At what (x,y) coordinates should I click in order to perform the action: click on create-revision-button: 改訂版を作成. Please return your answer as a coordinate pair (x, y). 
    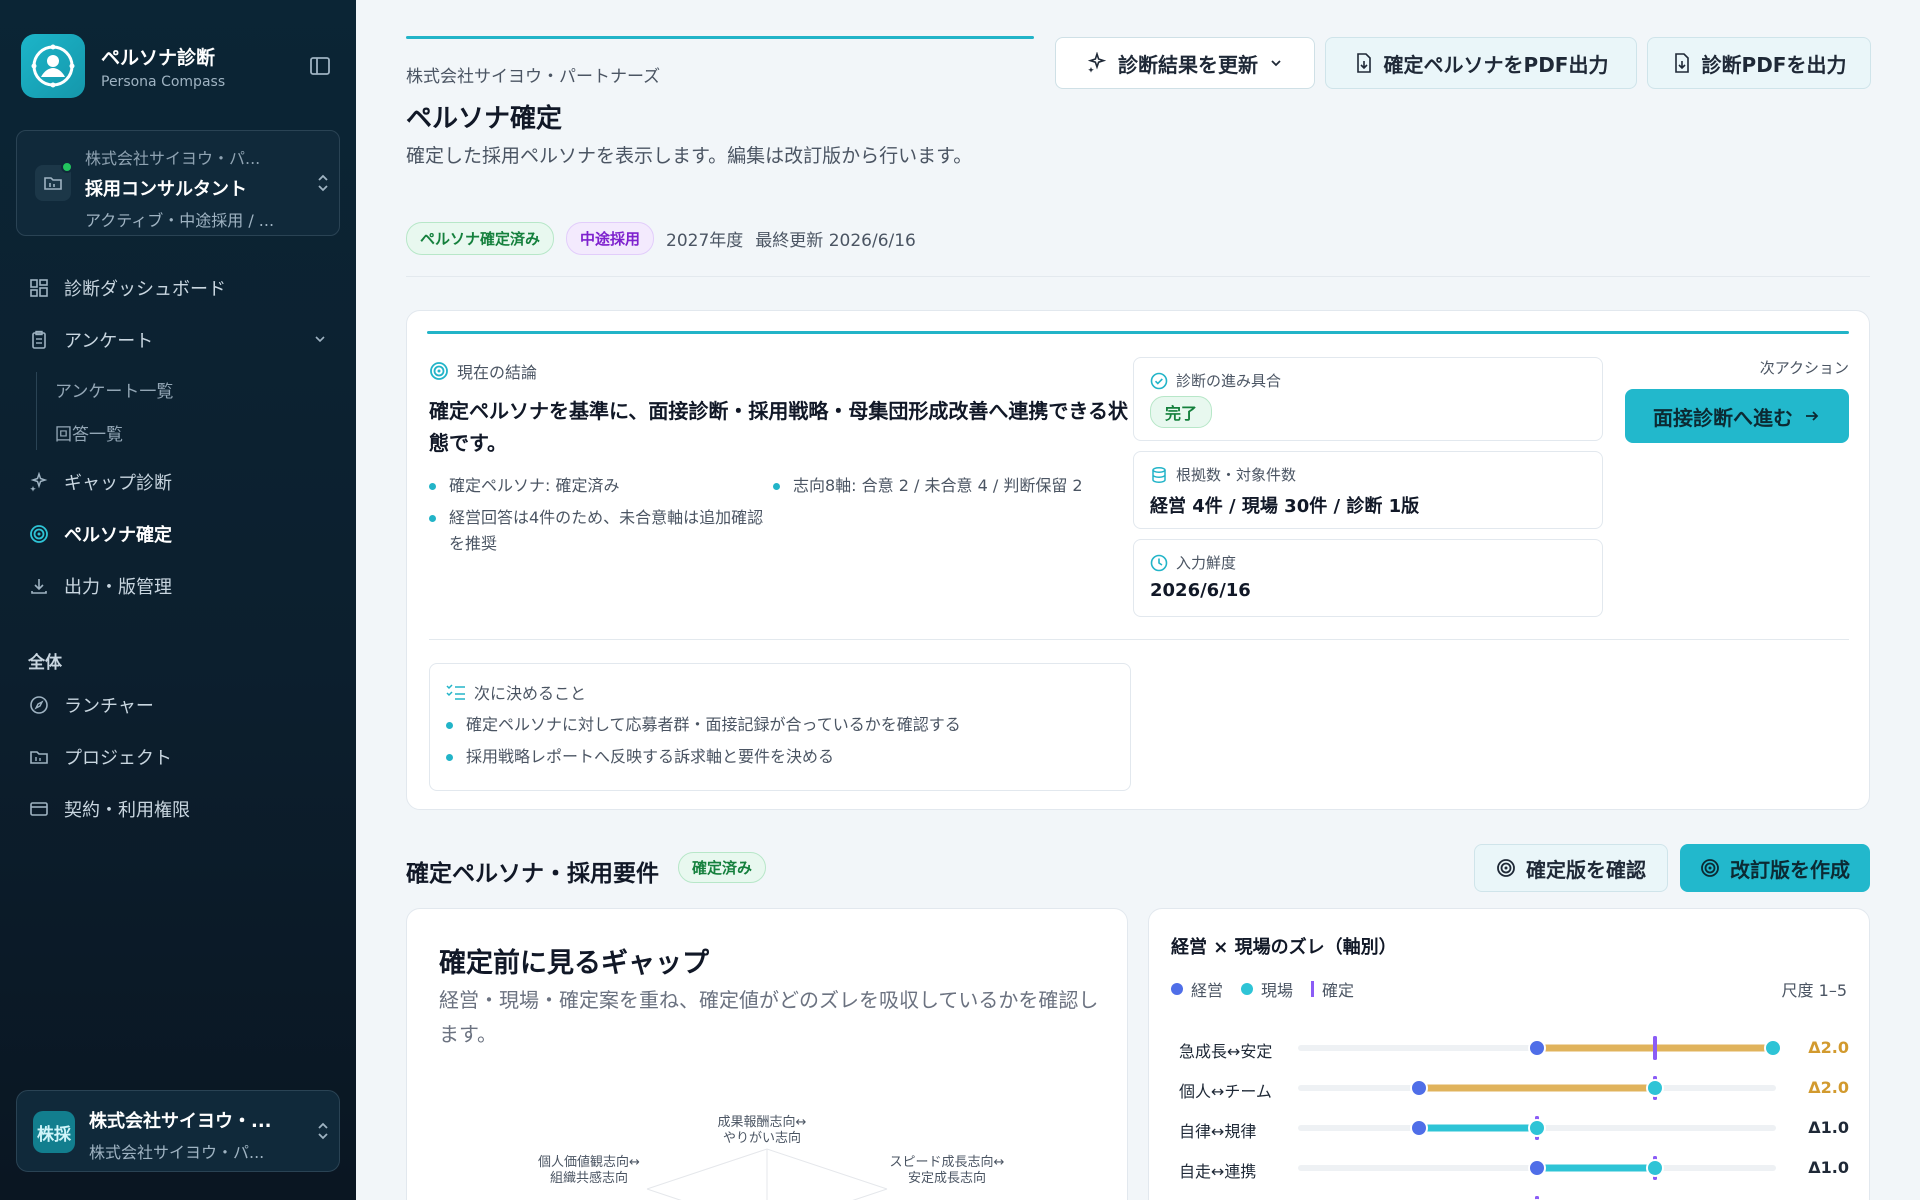
    Looking at the image, I should click on (1775, 868).